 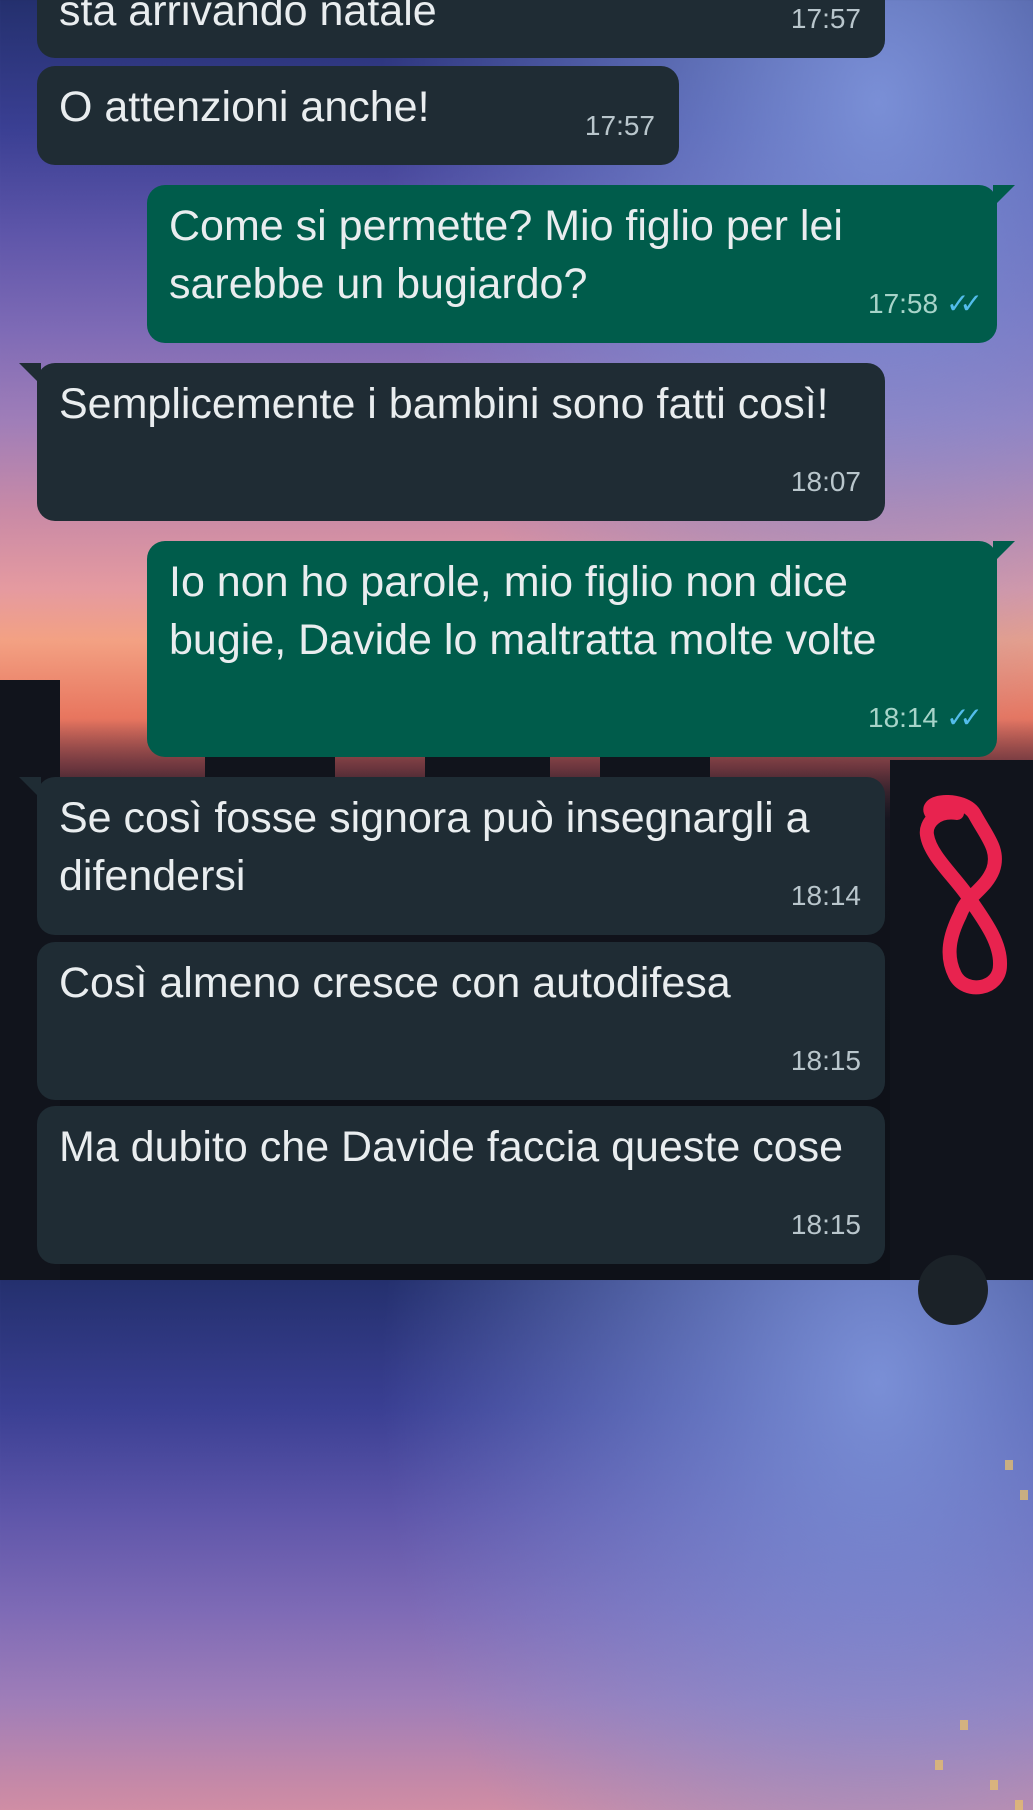 What do you see at coordinates (963, 895) in the screenshot?
I see `red-scribble-annotation` at bounding box center [963, 895].